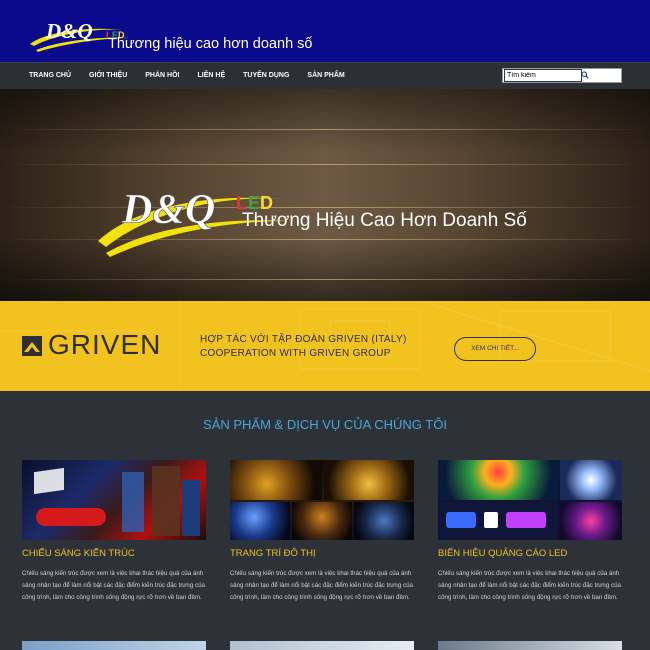 This screenshot has width=650, height=650. What do you see at coordinates (105, 344) in the screenshot?
I see `griven-brand: GRIVEN` at bounding box center [105, 344].